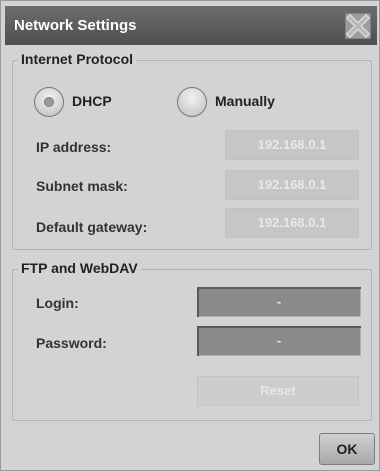  I want to click on manually-radio, so click(192, 102).